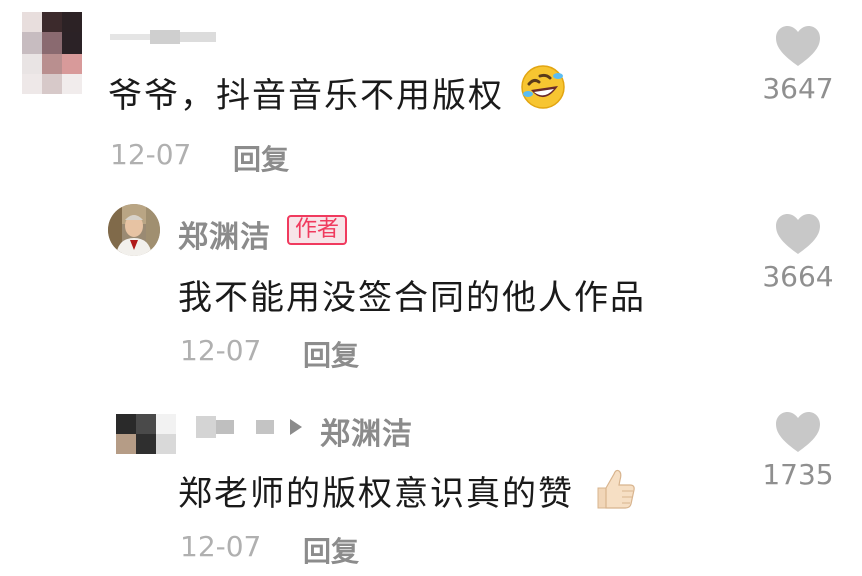  I want to click on like-count: 3647, so click(798, 88).